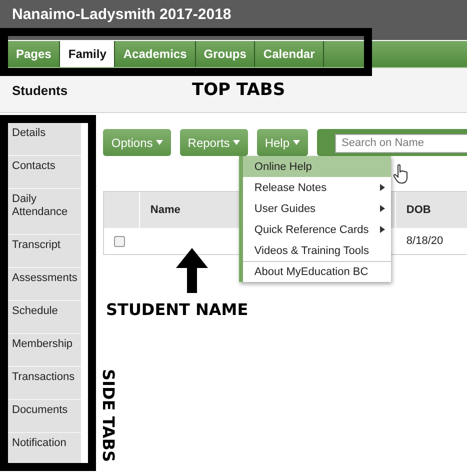  What do you see at coordinates (317, 208) in the screenshot?
I see `menu-item: User Guides` at bounding box center [317, 208].